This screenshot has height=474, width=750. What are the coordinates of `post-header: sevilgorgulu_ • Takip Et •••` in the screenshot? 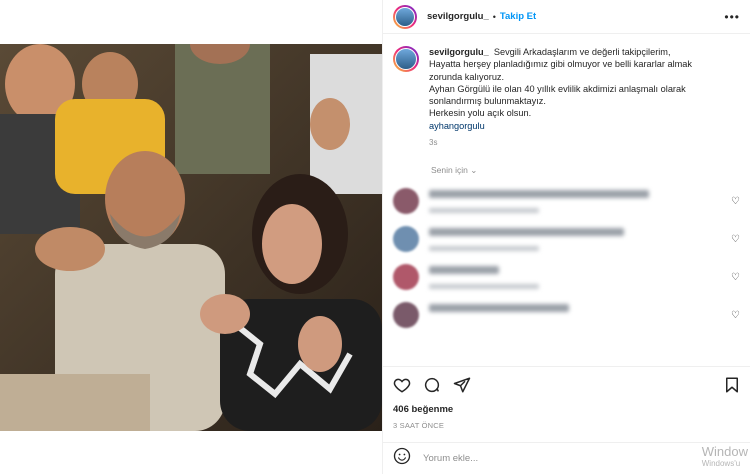 It's located at (566, 17).